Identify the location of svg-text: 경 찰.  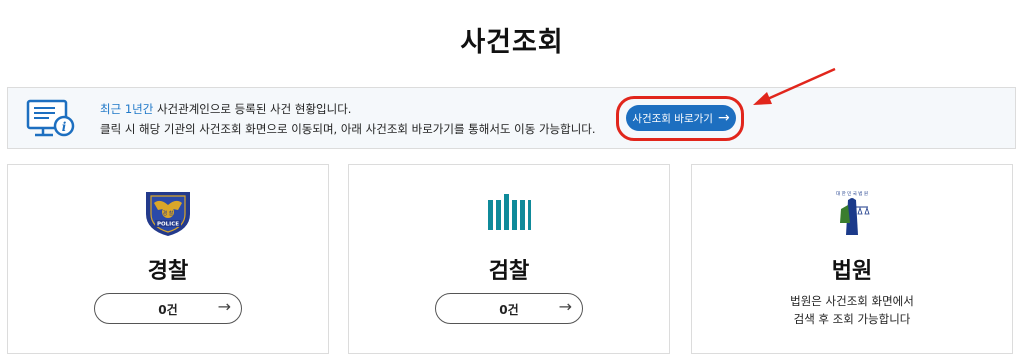
(168, 213).